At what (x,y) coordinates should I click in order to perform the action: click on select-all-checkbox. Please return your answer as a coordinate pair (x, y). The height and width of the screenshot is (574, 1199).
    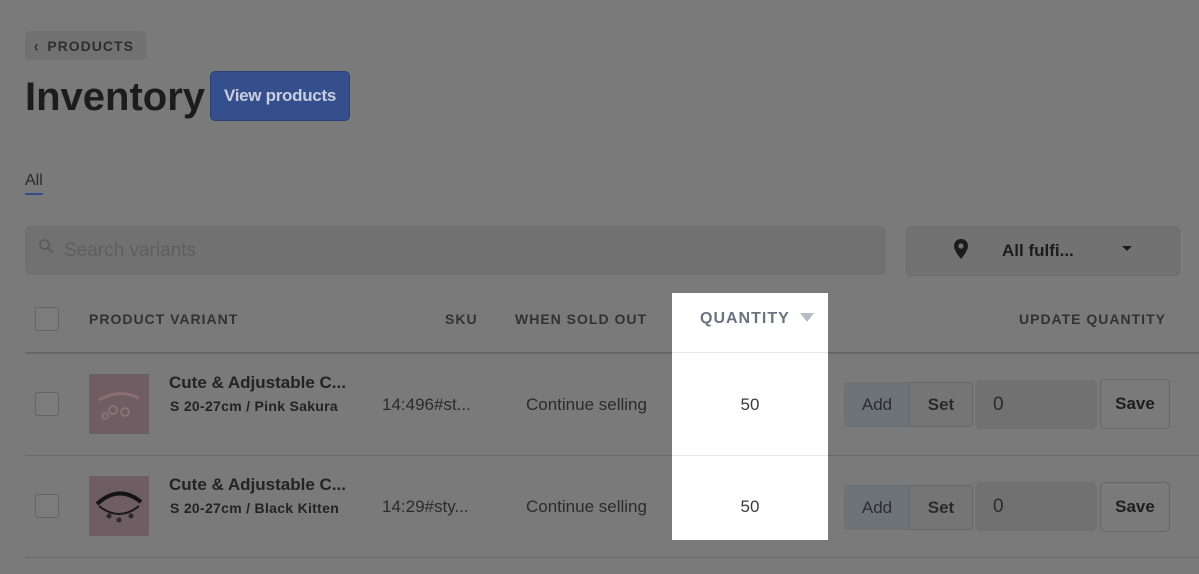
    Looking at the image, I should click on (47, 319).